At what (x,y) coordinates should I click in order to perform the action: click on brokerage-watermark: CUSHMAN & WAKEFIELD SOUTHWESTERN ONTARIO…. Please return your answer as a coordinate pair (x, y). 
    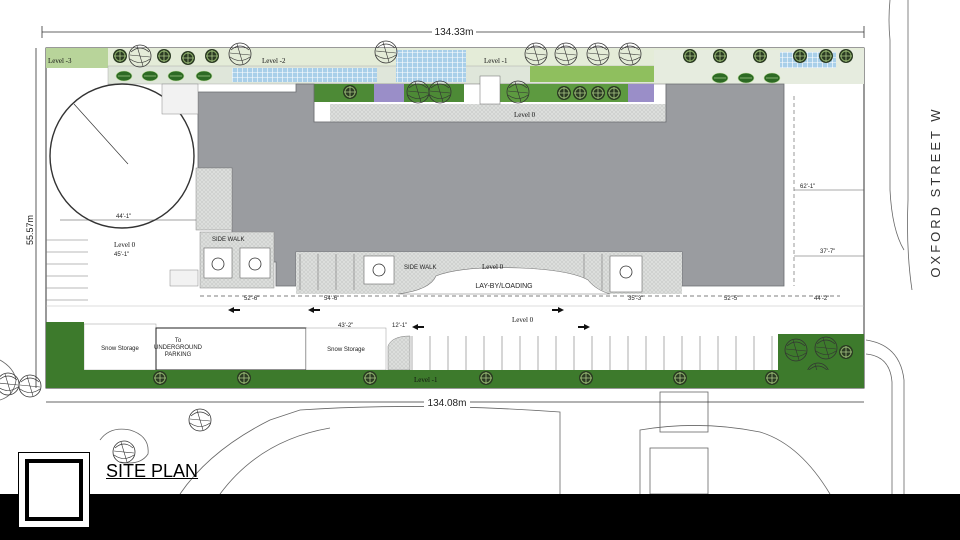
    Looking at the image, I should click on (460, 482).